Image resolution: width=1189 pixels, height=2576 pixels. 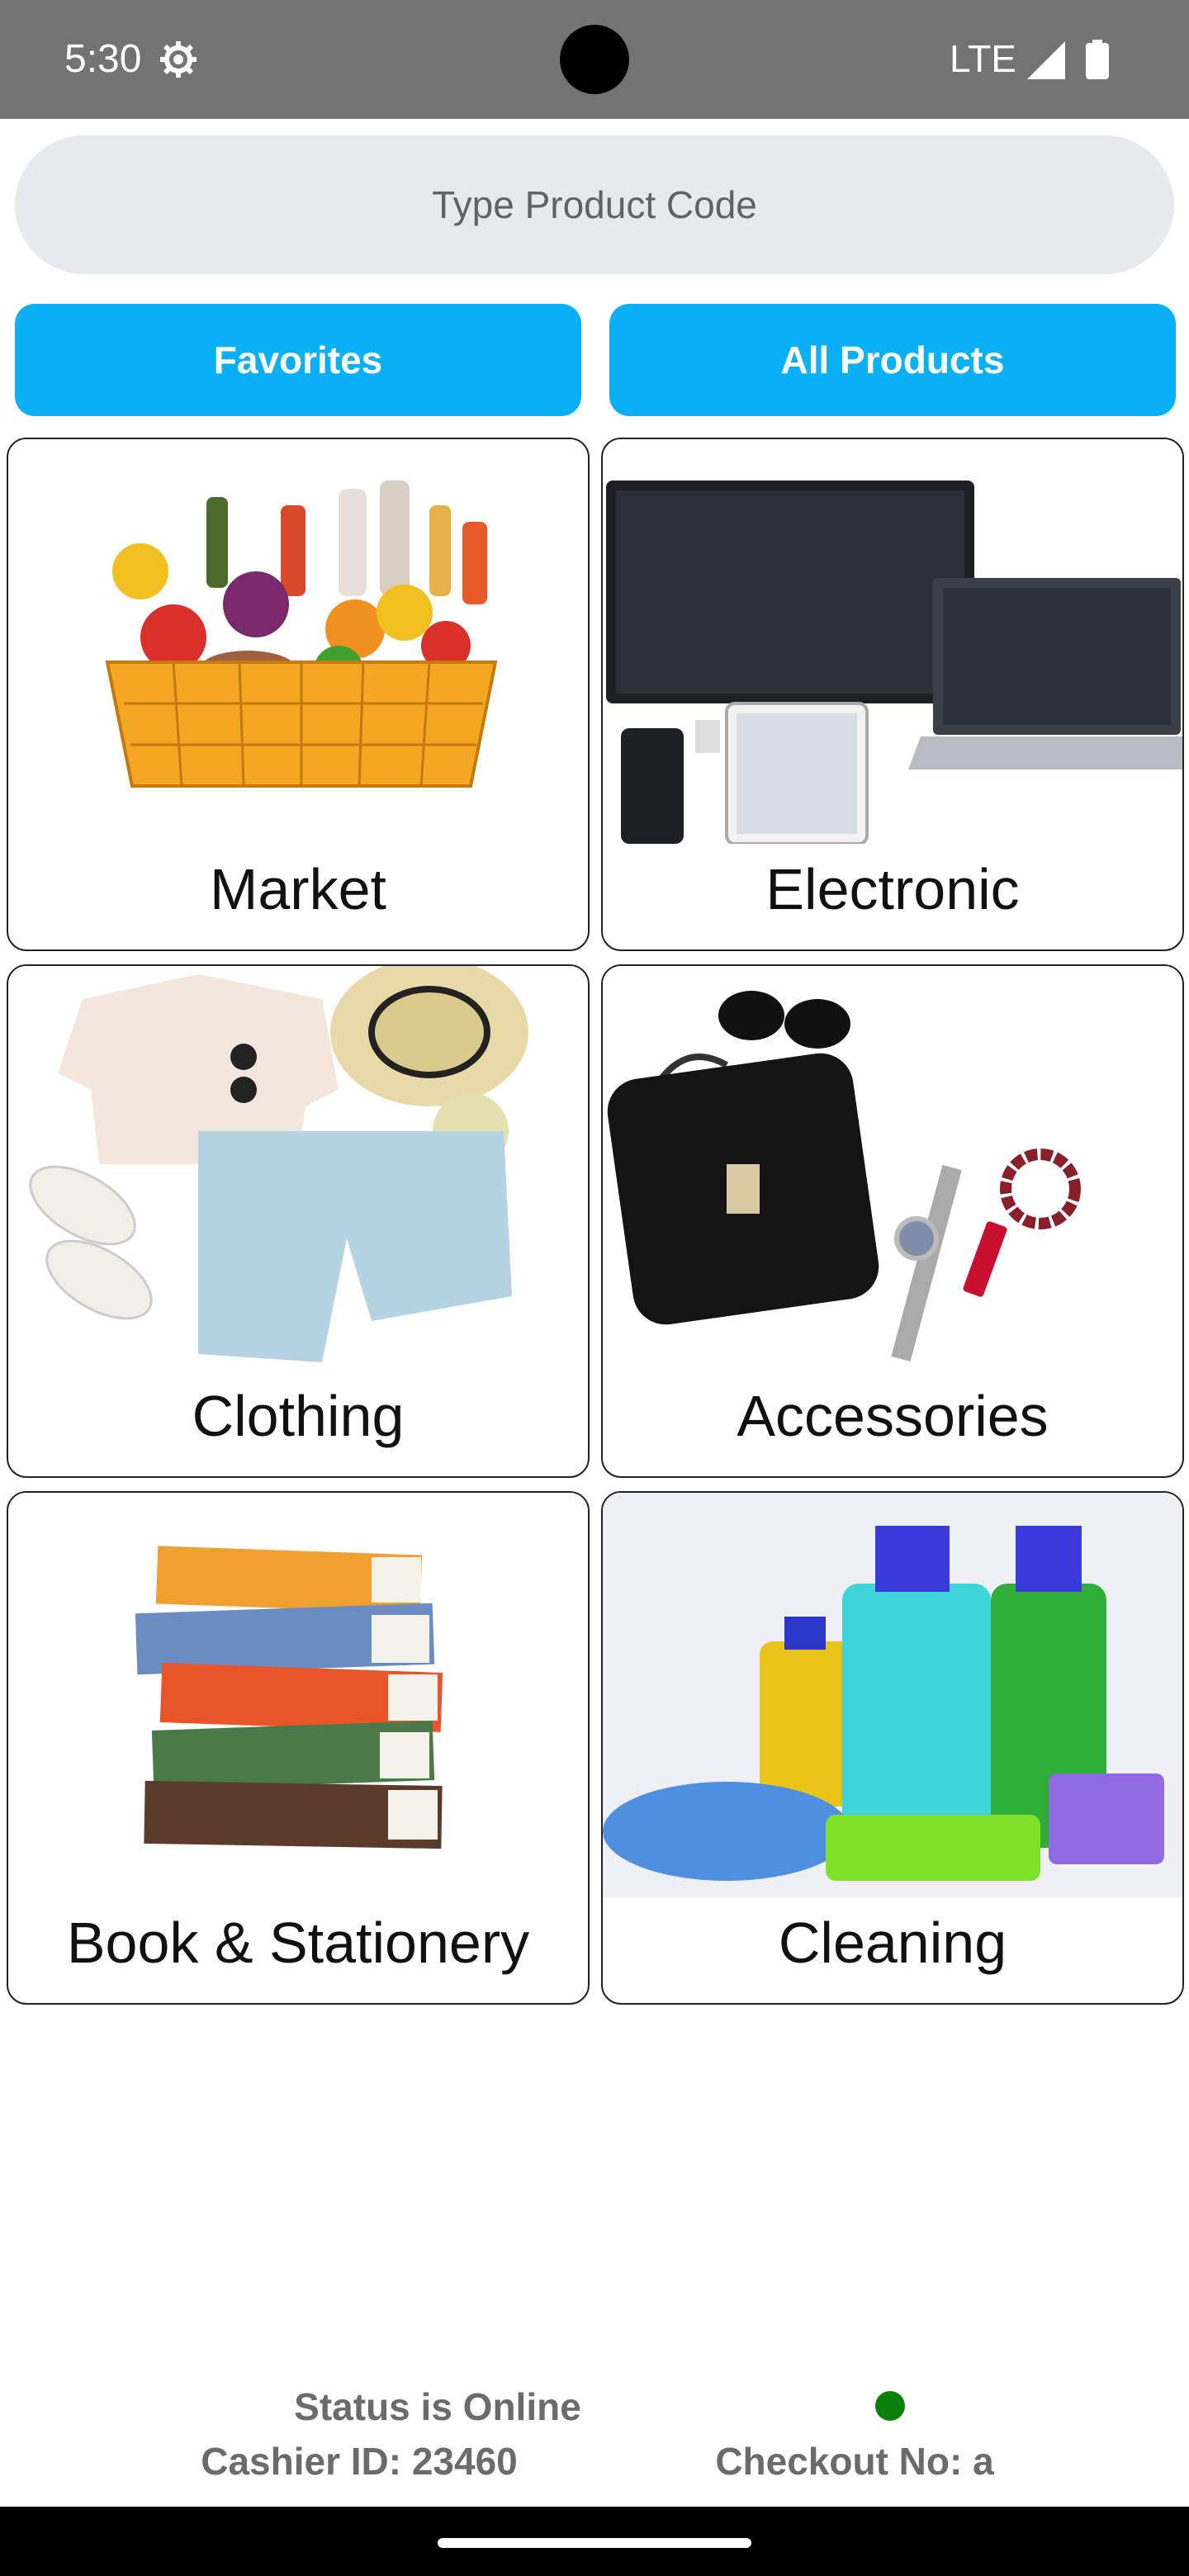 What do you see at coordinates (892, 1695) in the screenshot?
I see `cleaning-supplies-image` at bounding box center [892, 1695].